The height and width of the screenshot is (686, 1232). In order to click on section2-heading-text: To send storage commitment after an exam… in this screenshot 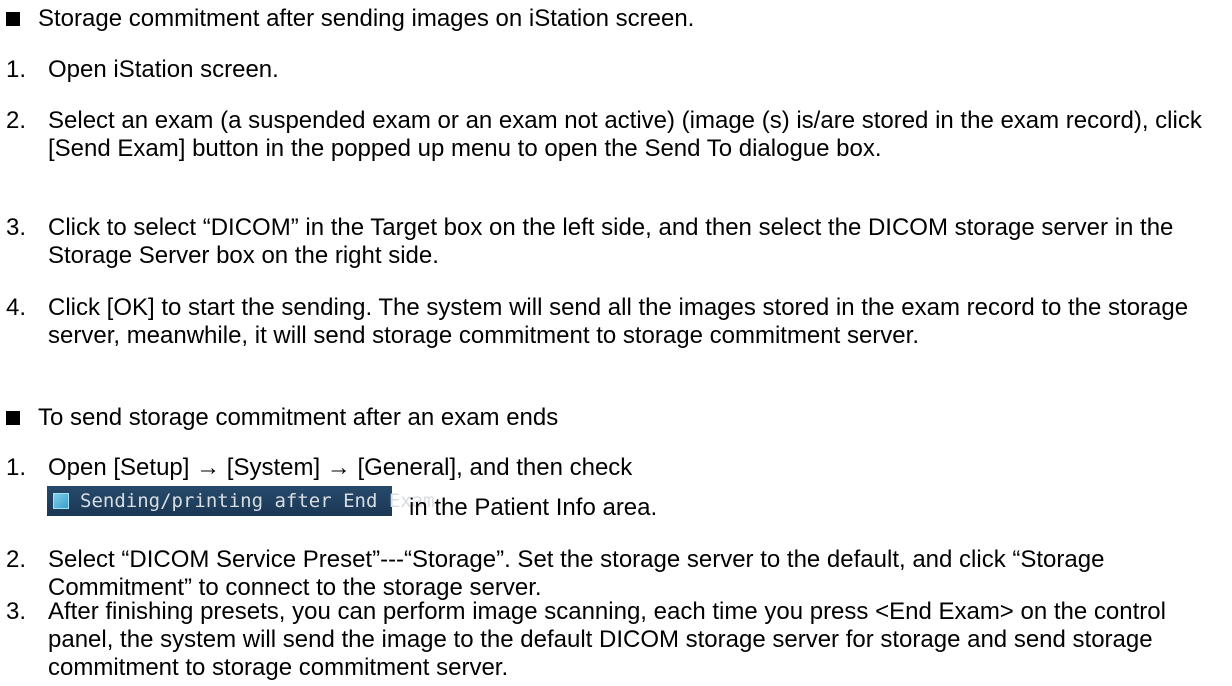, I will do `click(298, 417)`.